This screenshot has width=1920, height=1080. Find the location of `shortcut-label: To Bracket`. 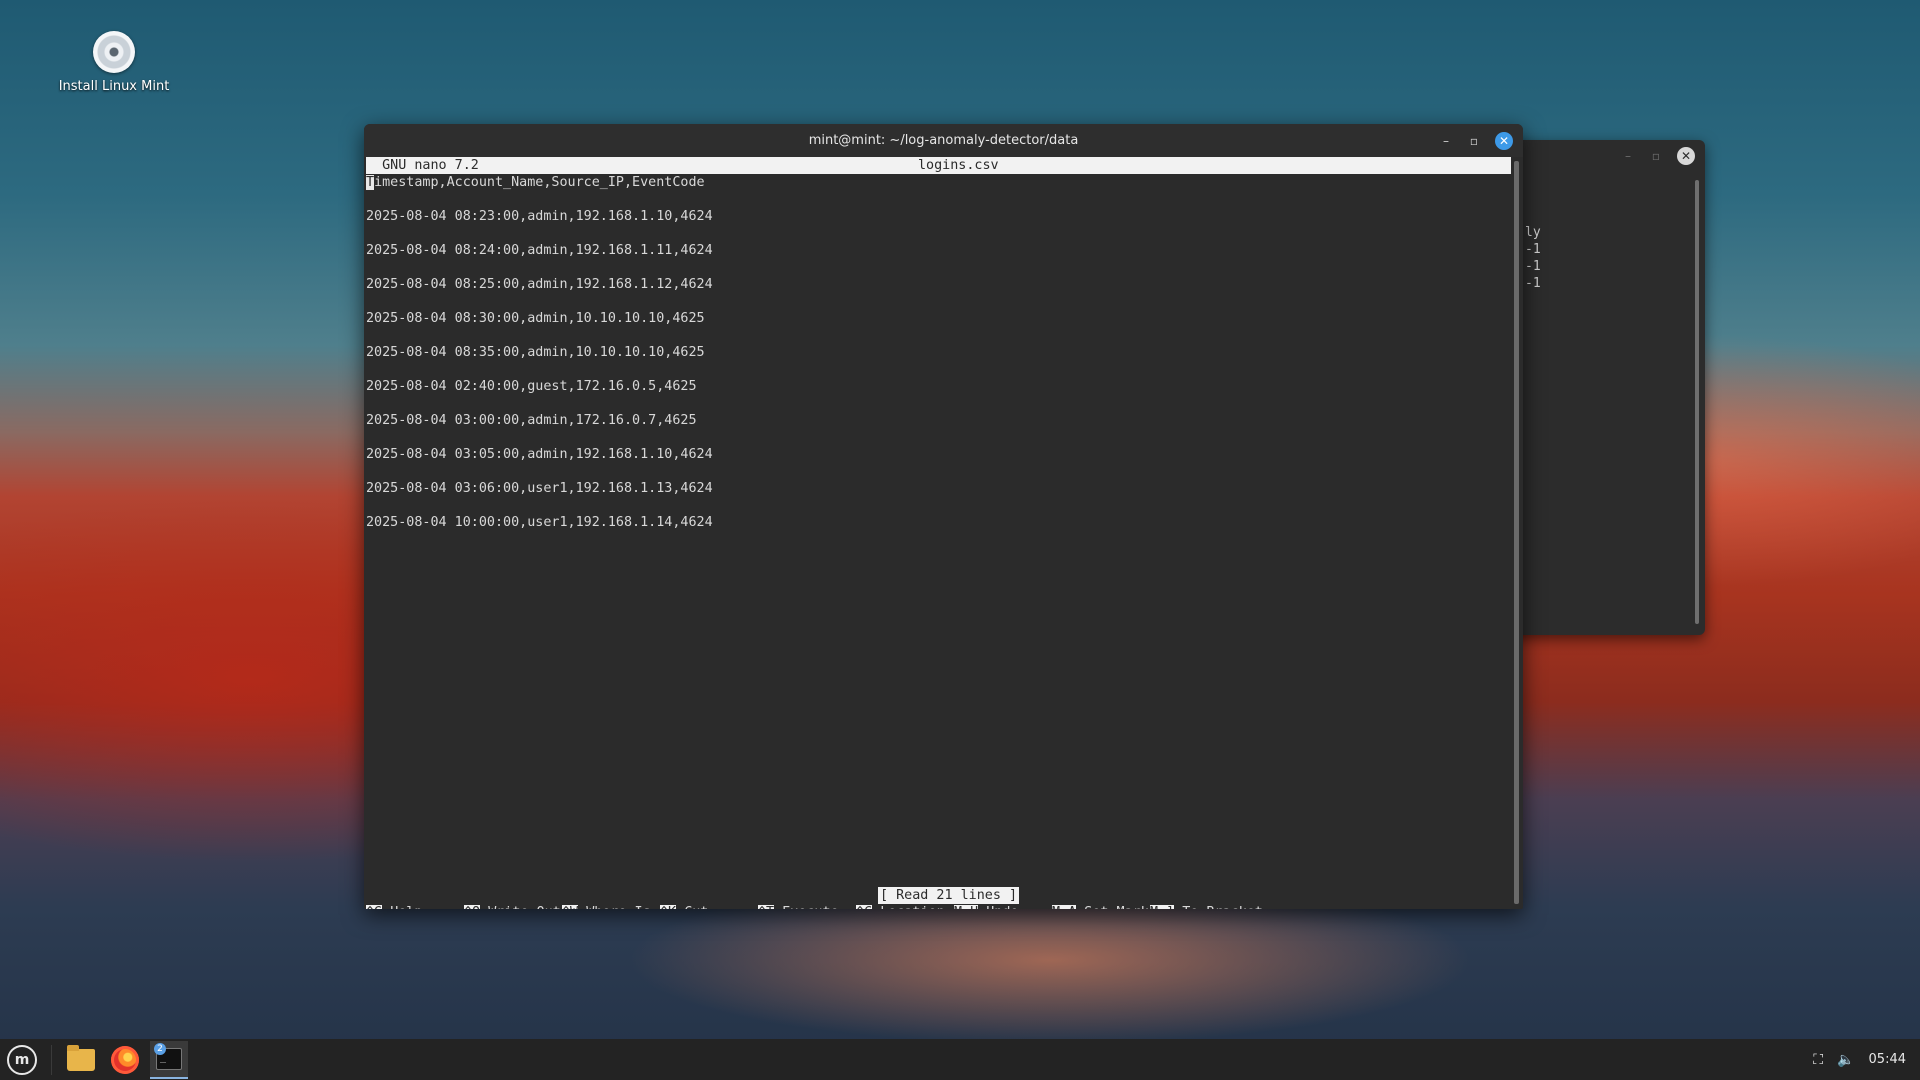

shortcut-label: To Bracket is located at coordinates (1222, 907).